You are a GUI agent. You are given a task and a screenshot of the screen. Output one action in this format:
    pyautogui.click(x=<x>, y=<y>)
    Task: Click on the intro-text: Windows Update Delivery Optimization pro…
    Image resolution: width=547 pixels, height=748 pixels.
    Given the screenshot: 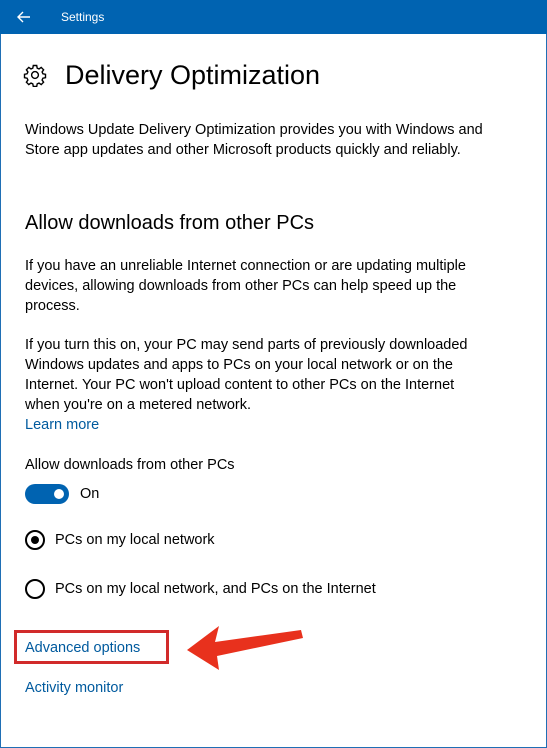 What is the action you would take?
    pyautogui.click(x=254, y=140)
    